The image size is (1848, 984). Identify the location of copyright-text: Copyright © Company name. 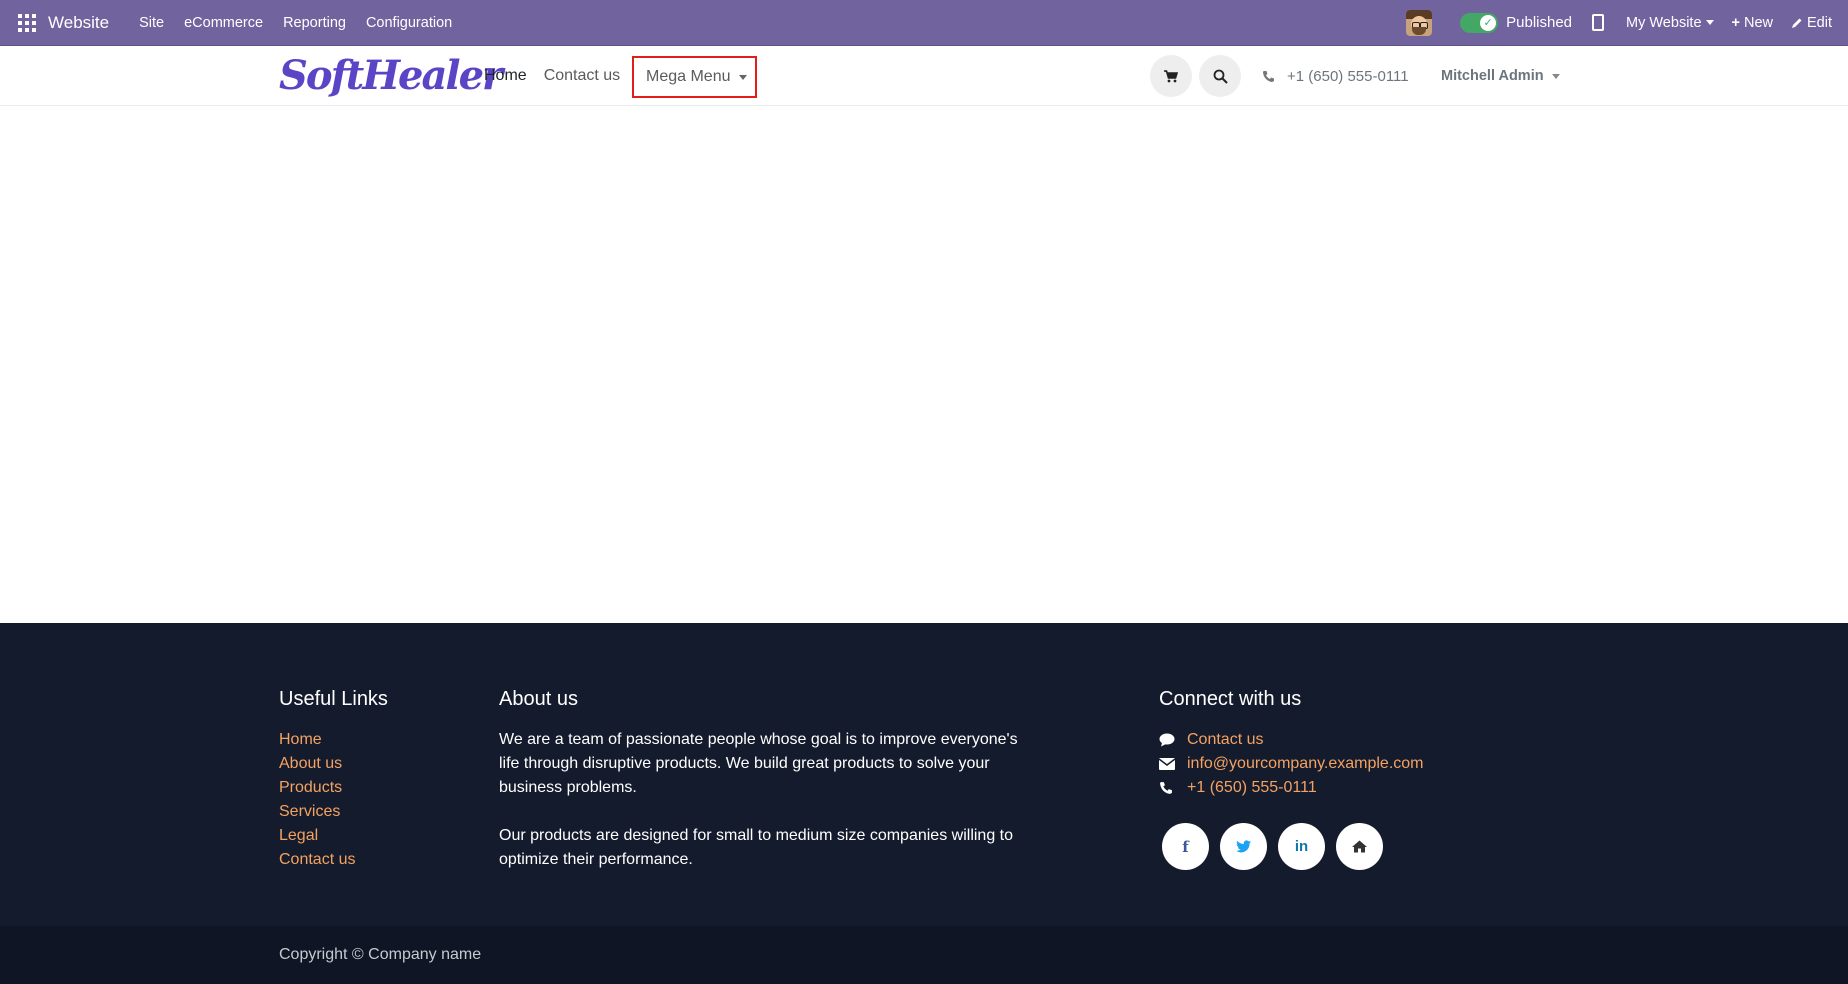
(380, 954).